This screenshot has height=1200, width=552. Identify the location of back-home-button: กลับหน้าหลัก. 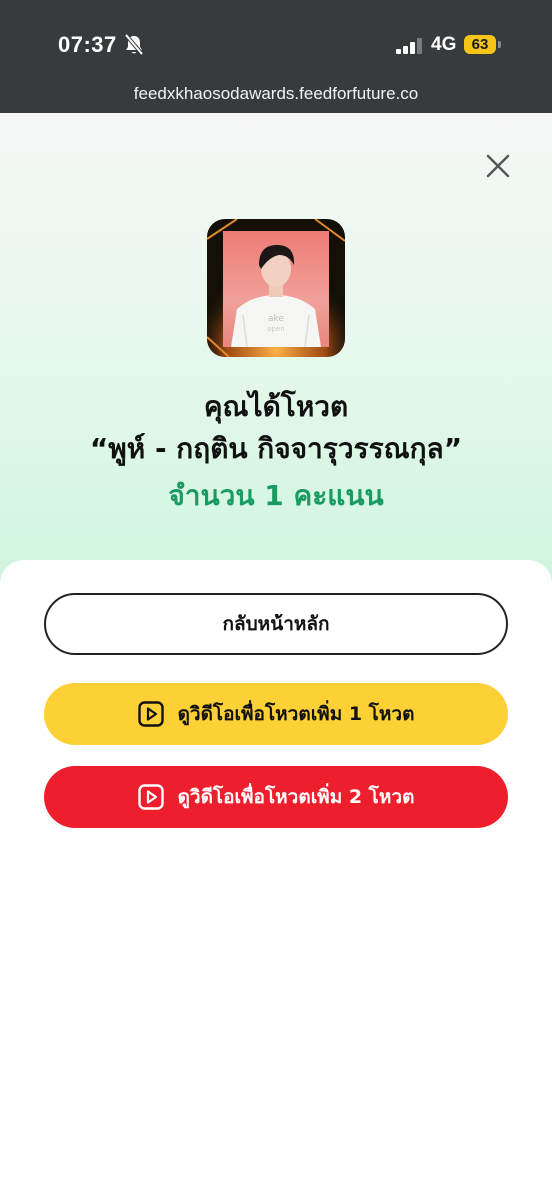
(276, 624).